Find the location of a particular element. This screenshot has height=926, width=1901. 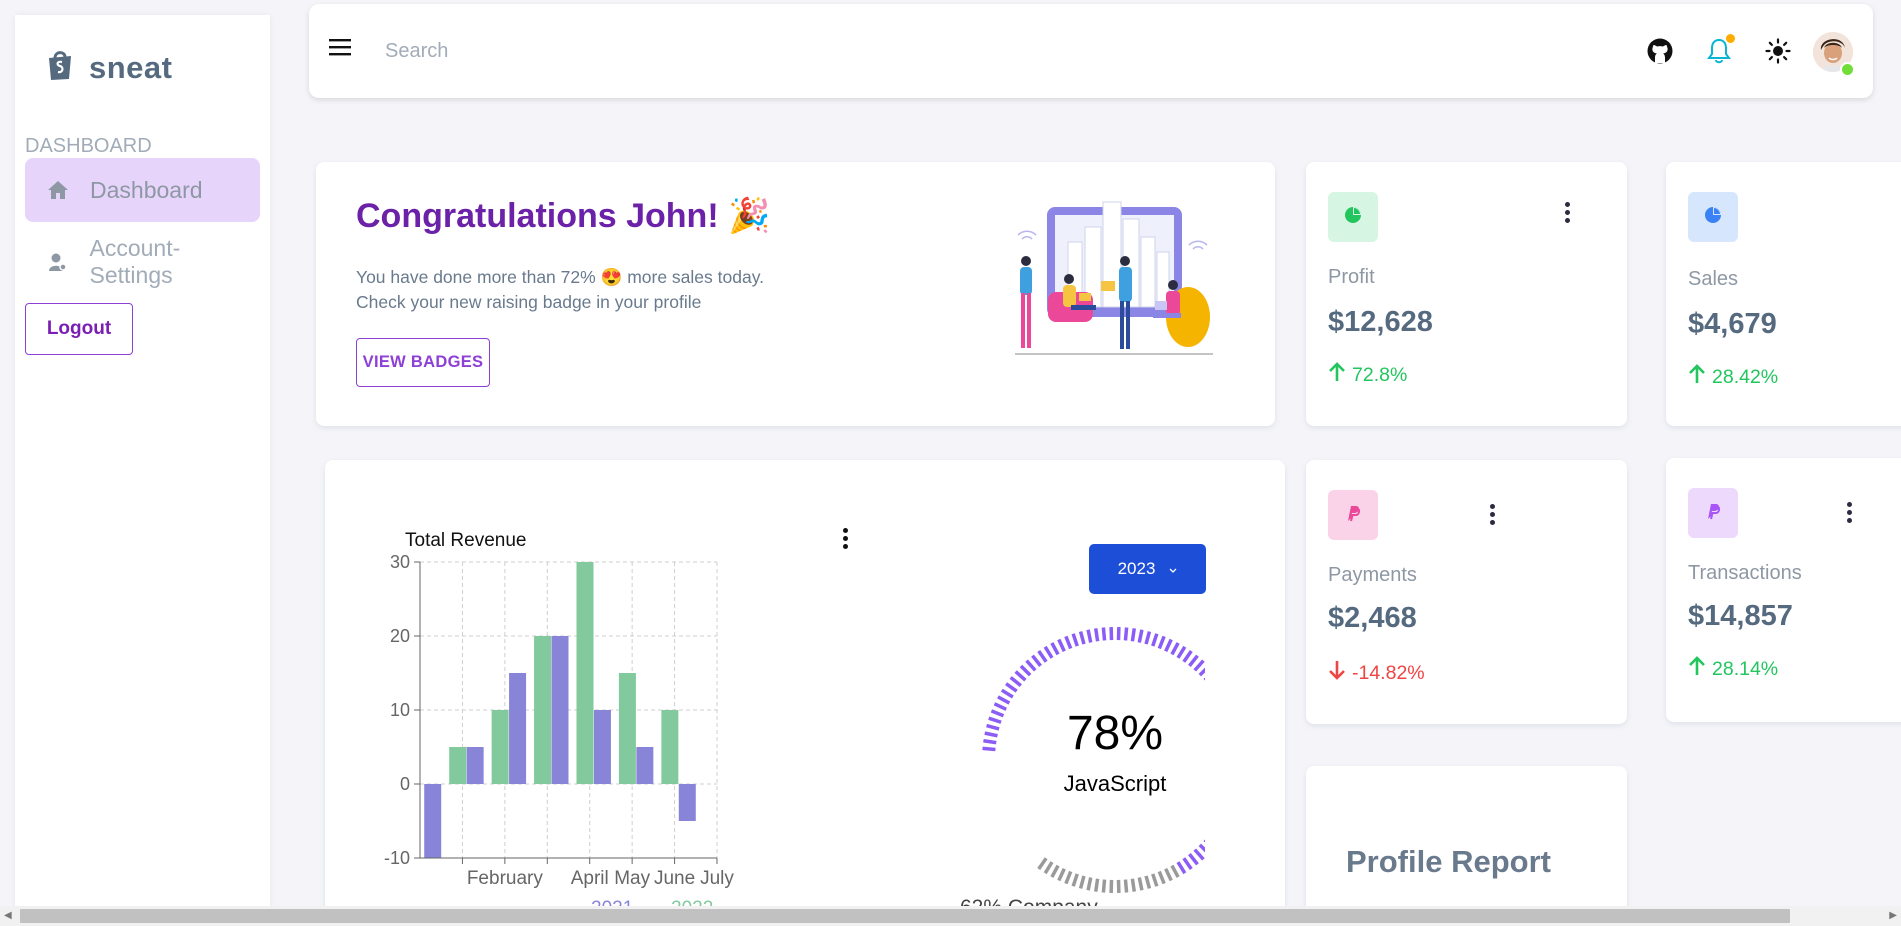

gauge-label: JavaScript is located at coordinates (1115, 783).